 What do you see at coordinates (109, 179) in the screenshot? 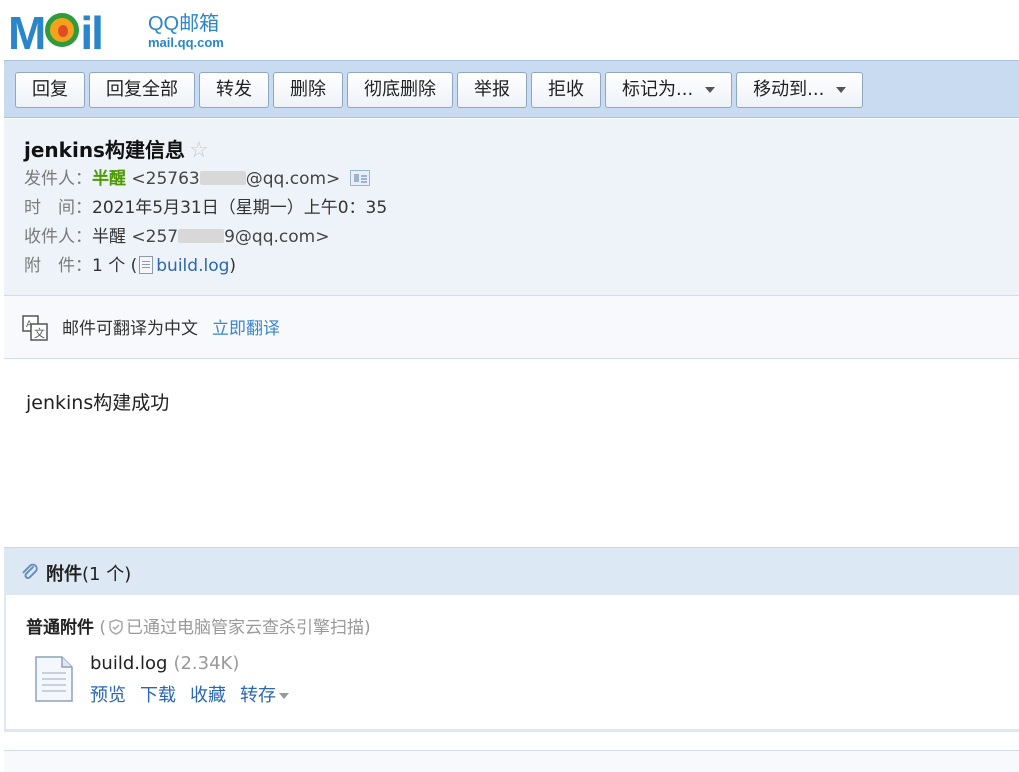
I see `sender-name: 半醒` at bounding box center [109, 179].